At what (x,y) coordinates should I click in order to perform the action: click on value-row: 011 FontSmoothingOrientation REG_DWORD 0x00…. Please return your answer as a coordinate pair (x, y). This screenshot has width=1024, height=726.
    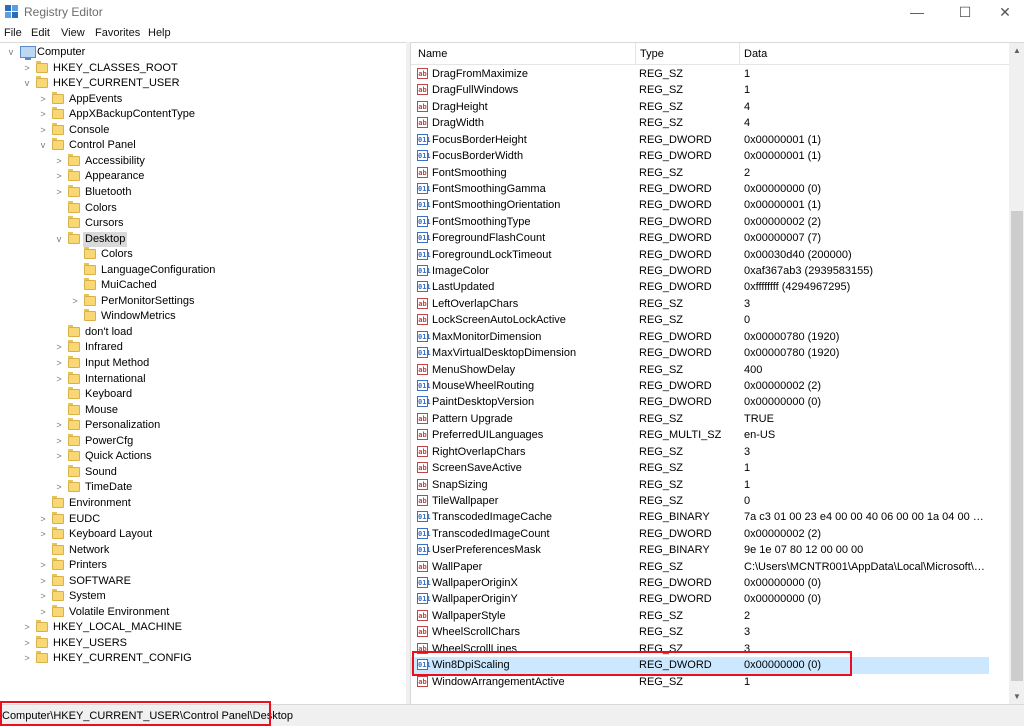
    Looking at the image, I should click on (700, 205).